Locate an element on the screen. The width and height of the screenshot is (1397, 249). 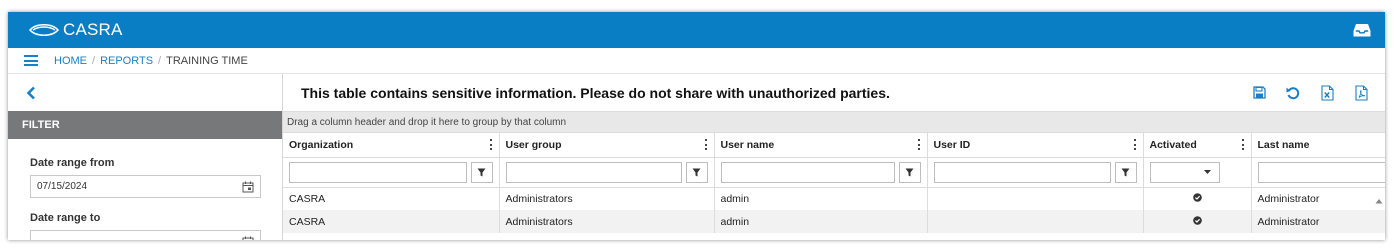
column-header-label: User ID is located at coordinates (952, 144).